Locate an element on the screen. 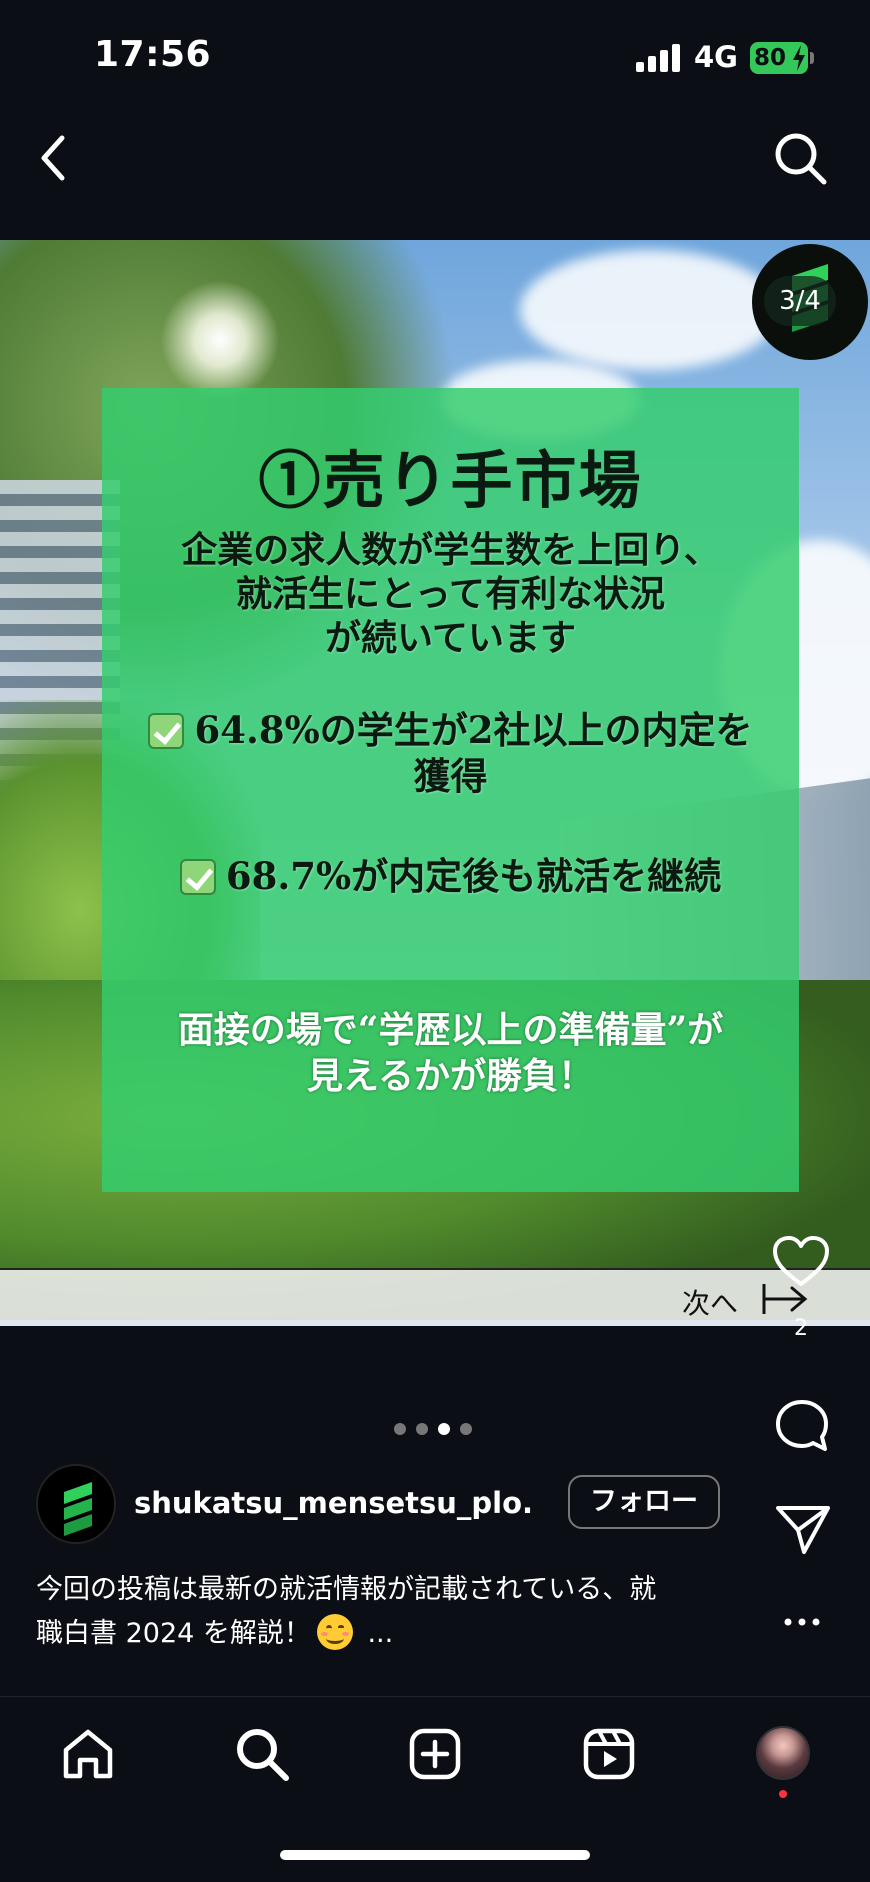  share-button is located at coordinates (803, 1529).